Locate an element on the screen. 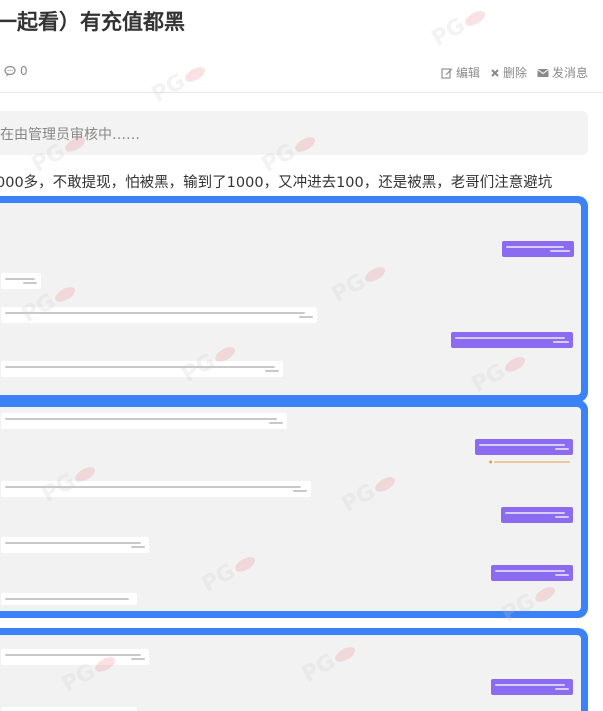 This screenshot has width=603, height=711. message-label: 发消息 is located at coordinates (569, 73).